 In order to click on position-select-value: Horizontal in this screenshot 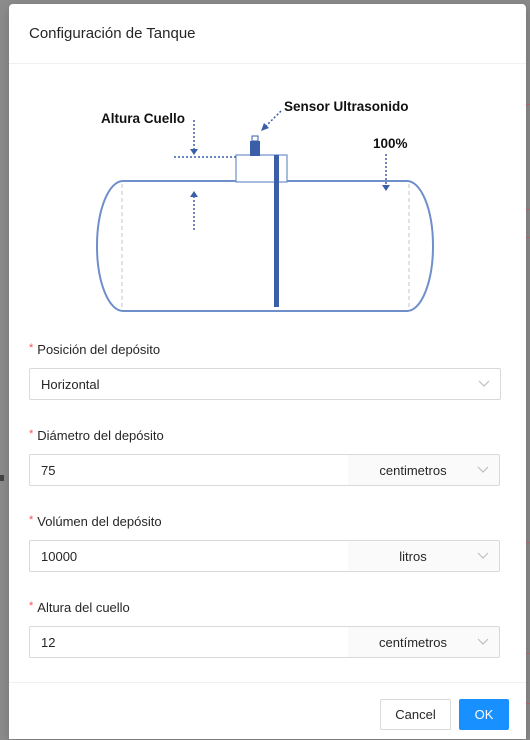, I will do `click(70, 384)`.